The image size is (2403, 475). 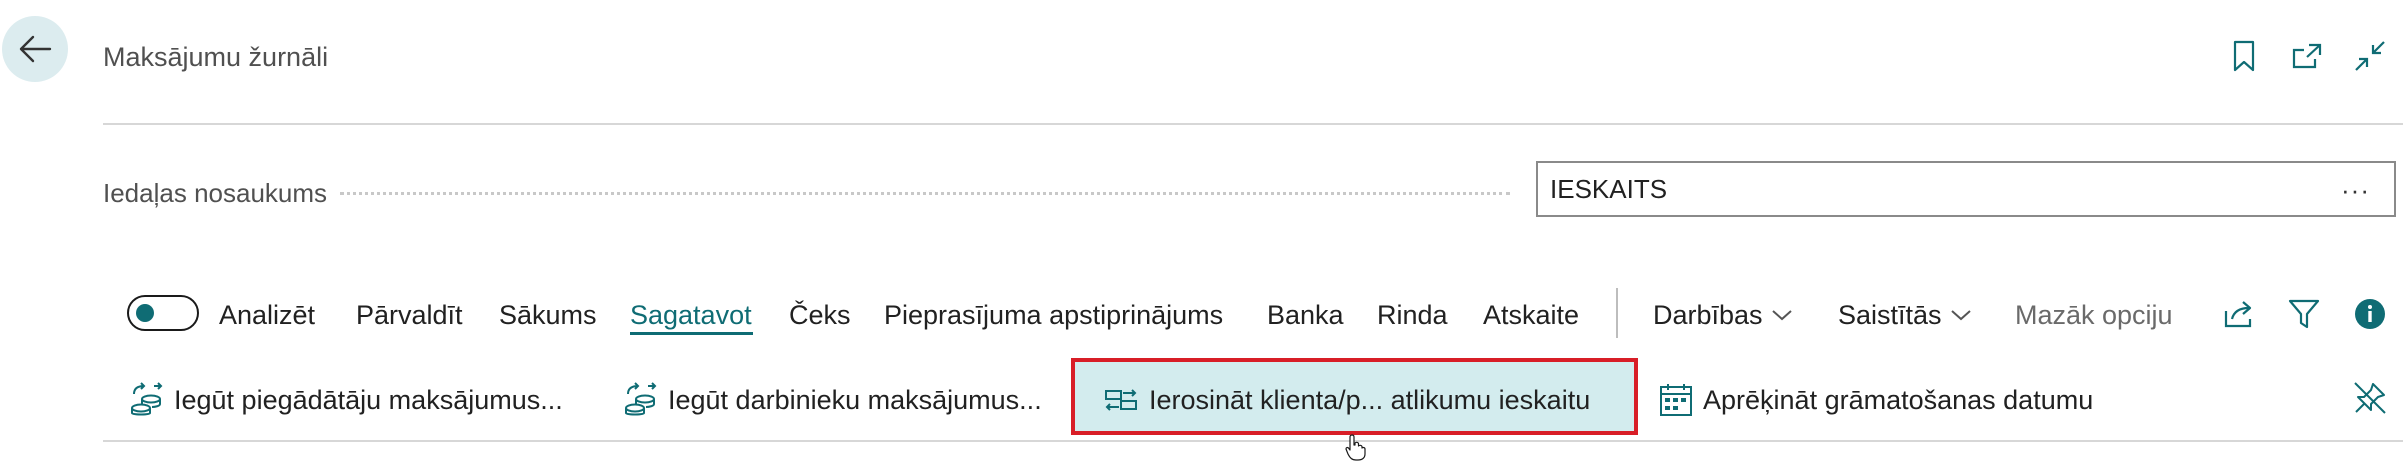 I want to click on action-label: Aprēķināt grāmatošanas datumu, so click(x=1898, y=399).